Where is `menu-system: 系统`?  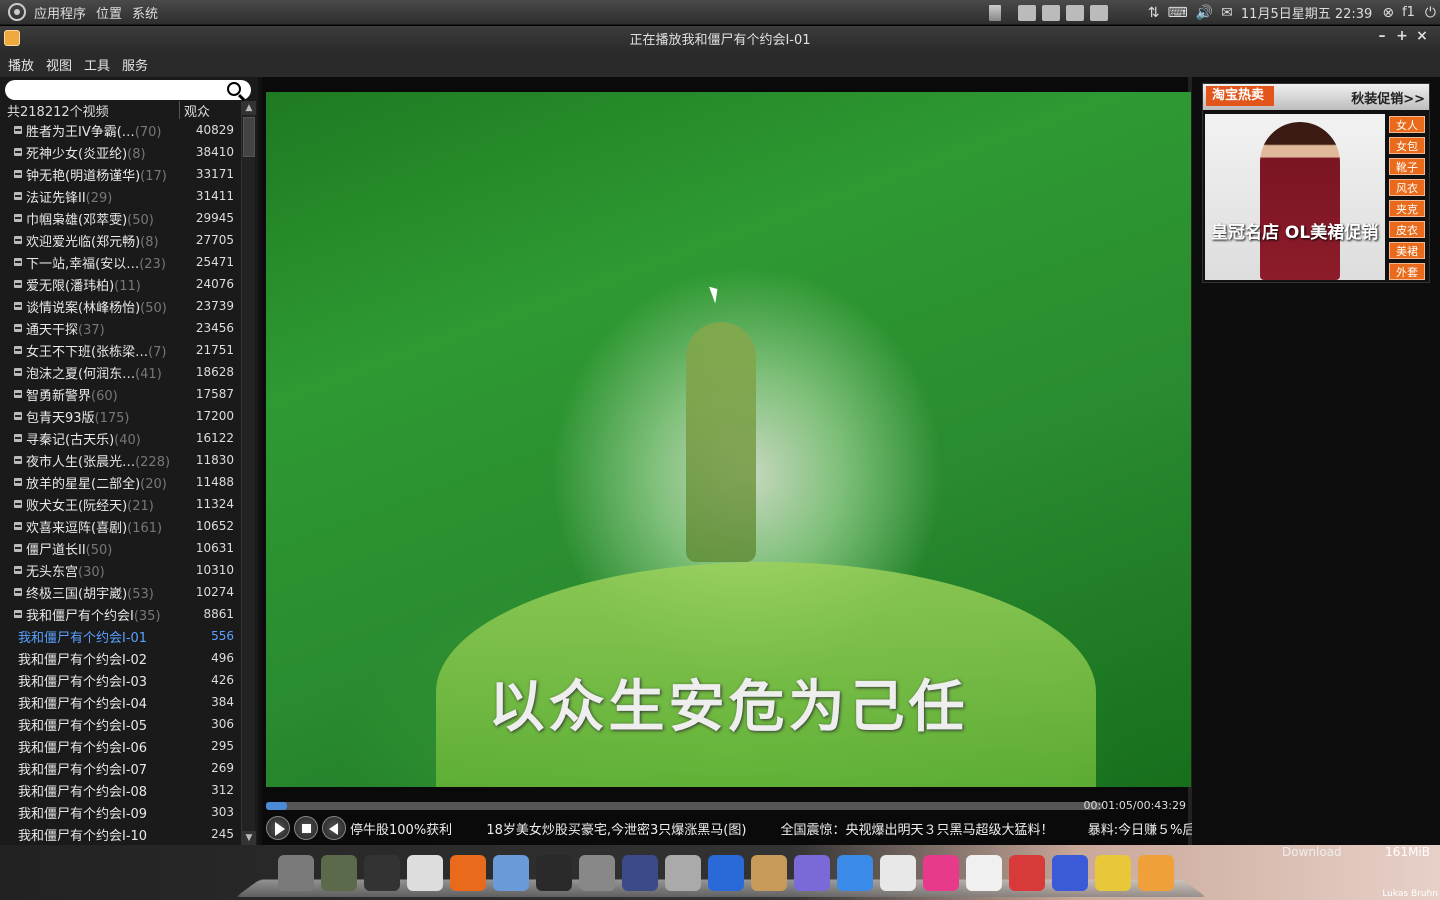
menu-system: 系统 is located at coordinates (145, 12).